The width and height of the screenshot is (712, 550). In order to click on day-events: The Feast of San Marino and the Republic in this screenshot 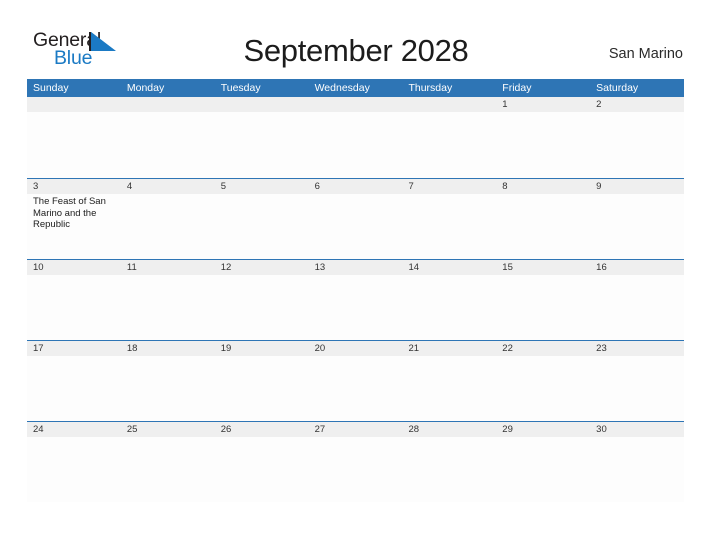, I will do `click(74, 212)`.